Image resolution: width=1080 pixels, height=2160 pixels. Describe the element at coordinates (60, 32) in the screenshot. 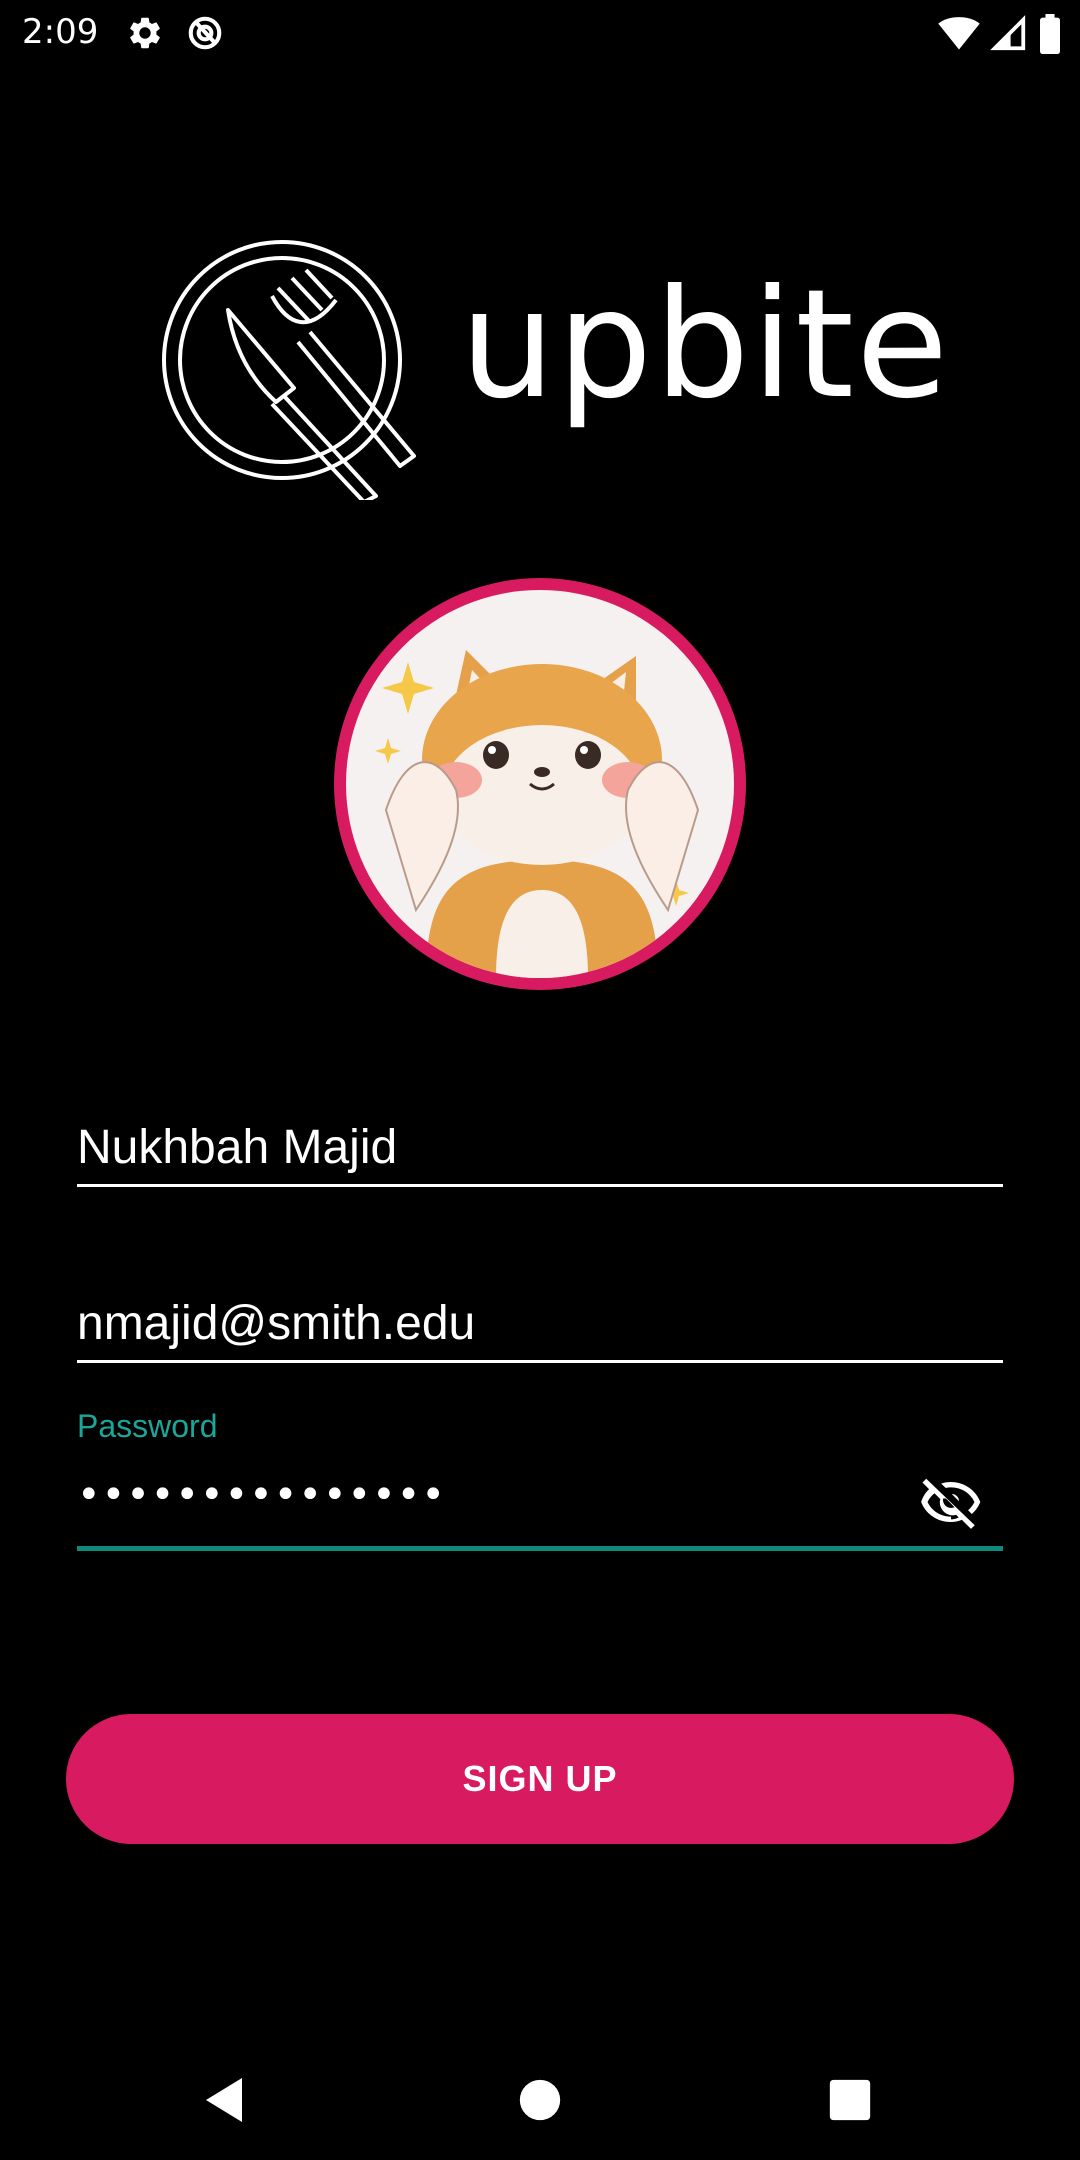

I see `status-time: 2:09` at that location.